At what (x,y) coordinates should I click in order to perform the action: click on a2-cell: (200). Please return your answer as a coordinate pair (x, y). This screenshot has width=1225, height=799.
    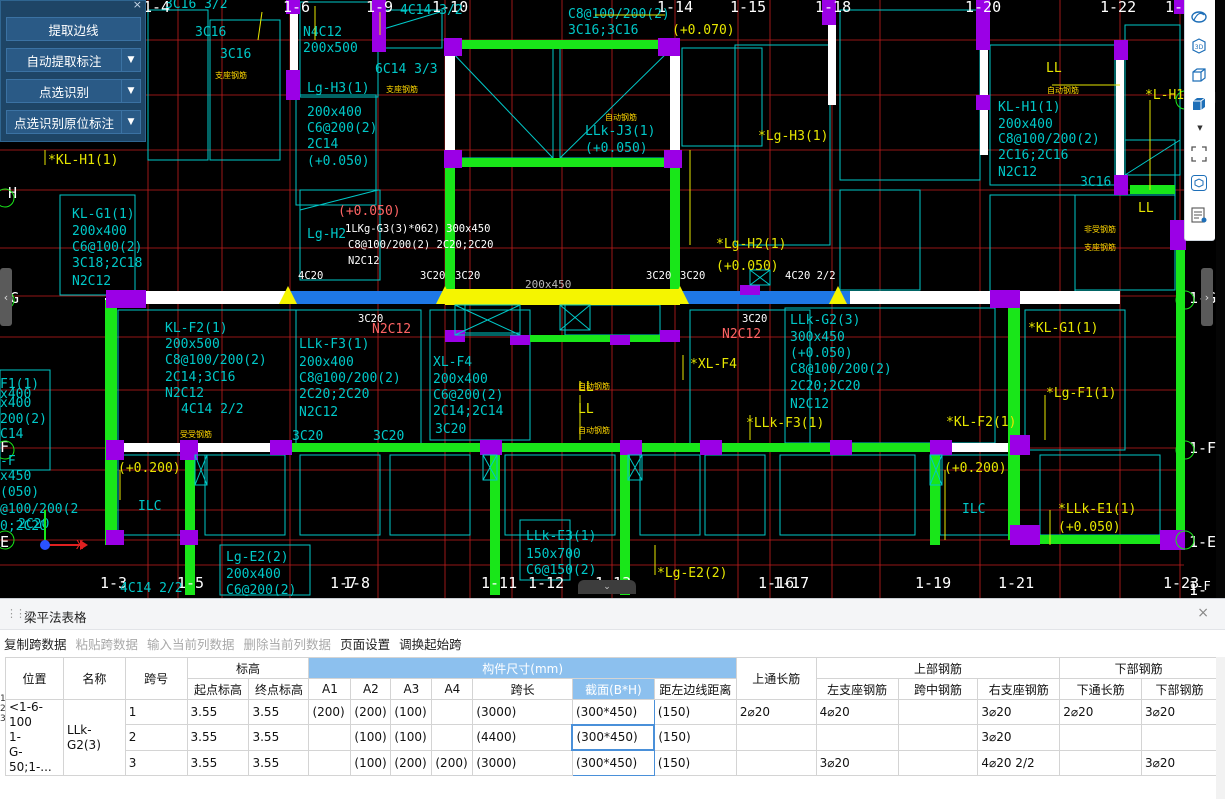
    Looking at the image, I should click on (371, 712).